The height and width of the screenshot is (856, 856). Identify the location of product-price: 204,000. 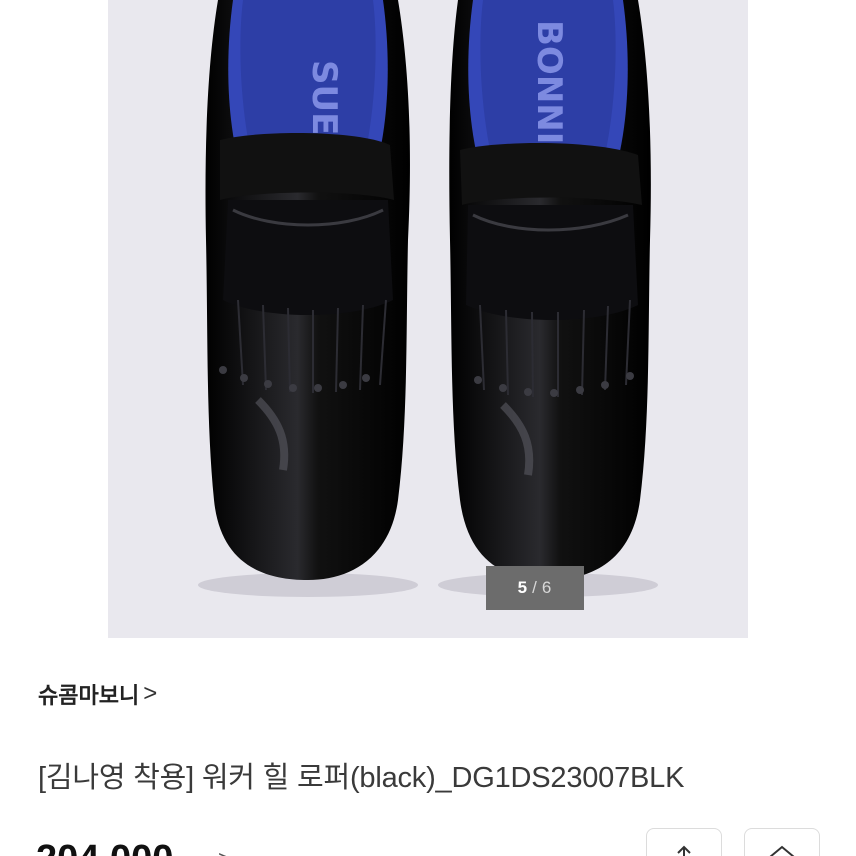
(104, 847).